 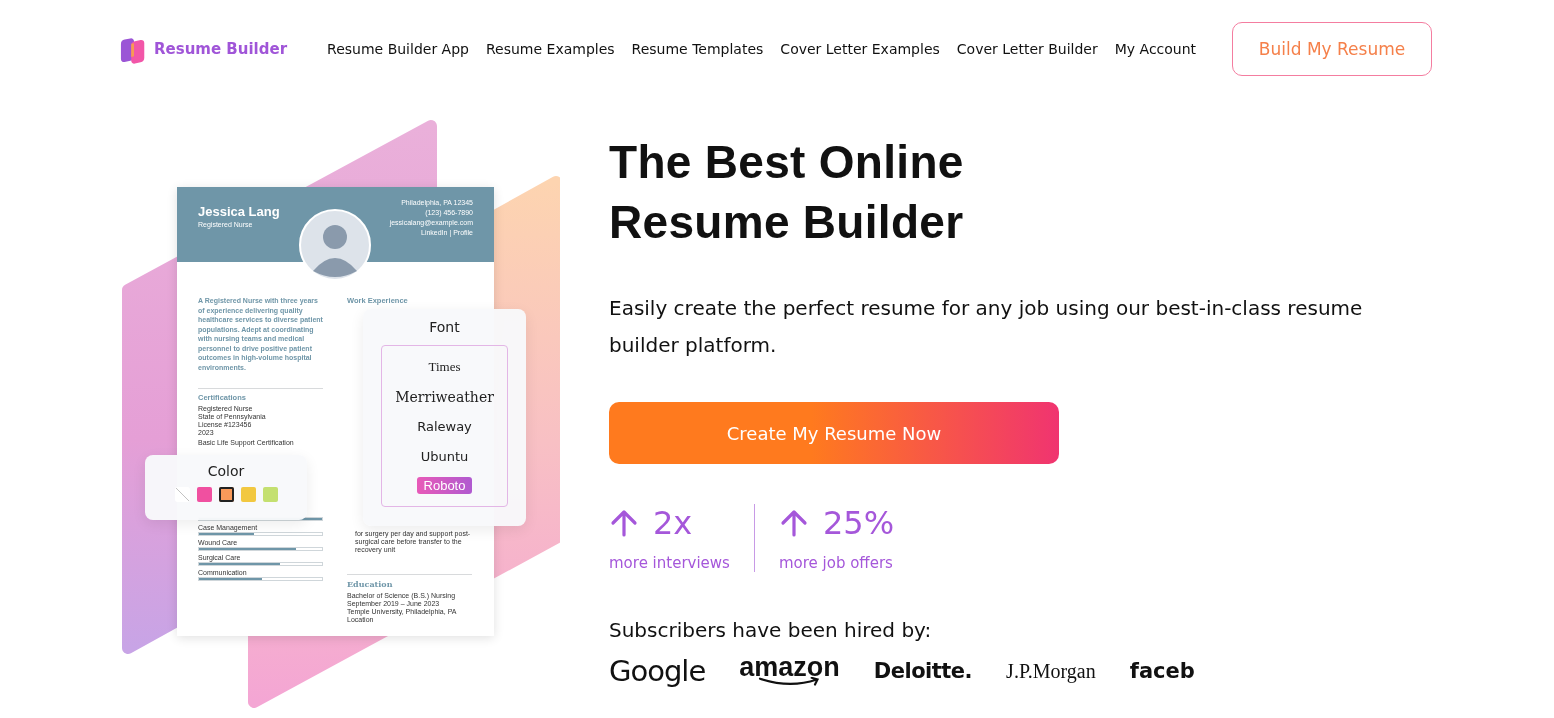 I want to click on panel-title: Color, so click(x=226, y=471).